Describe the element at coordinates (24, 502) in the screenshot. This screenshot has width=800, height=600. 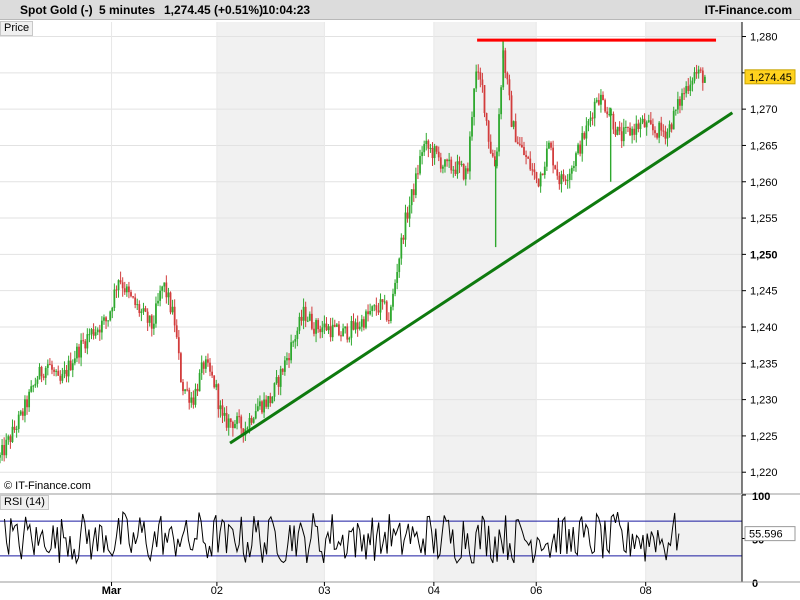
I see `rsi-panel-label: RSI (14)` at that location.